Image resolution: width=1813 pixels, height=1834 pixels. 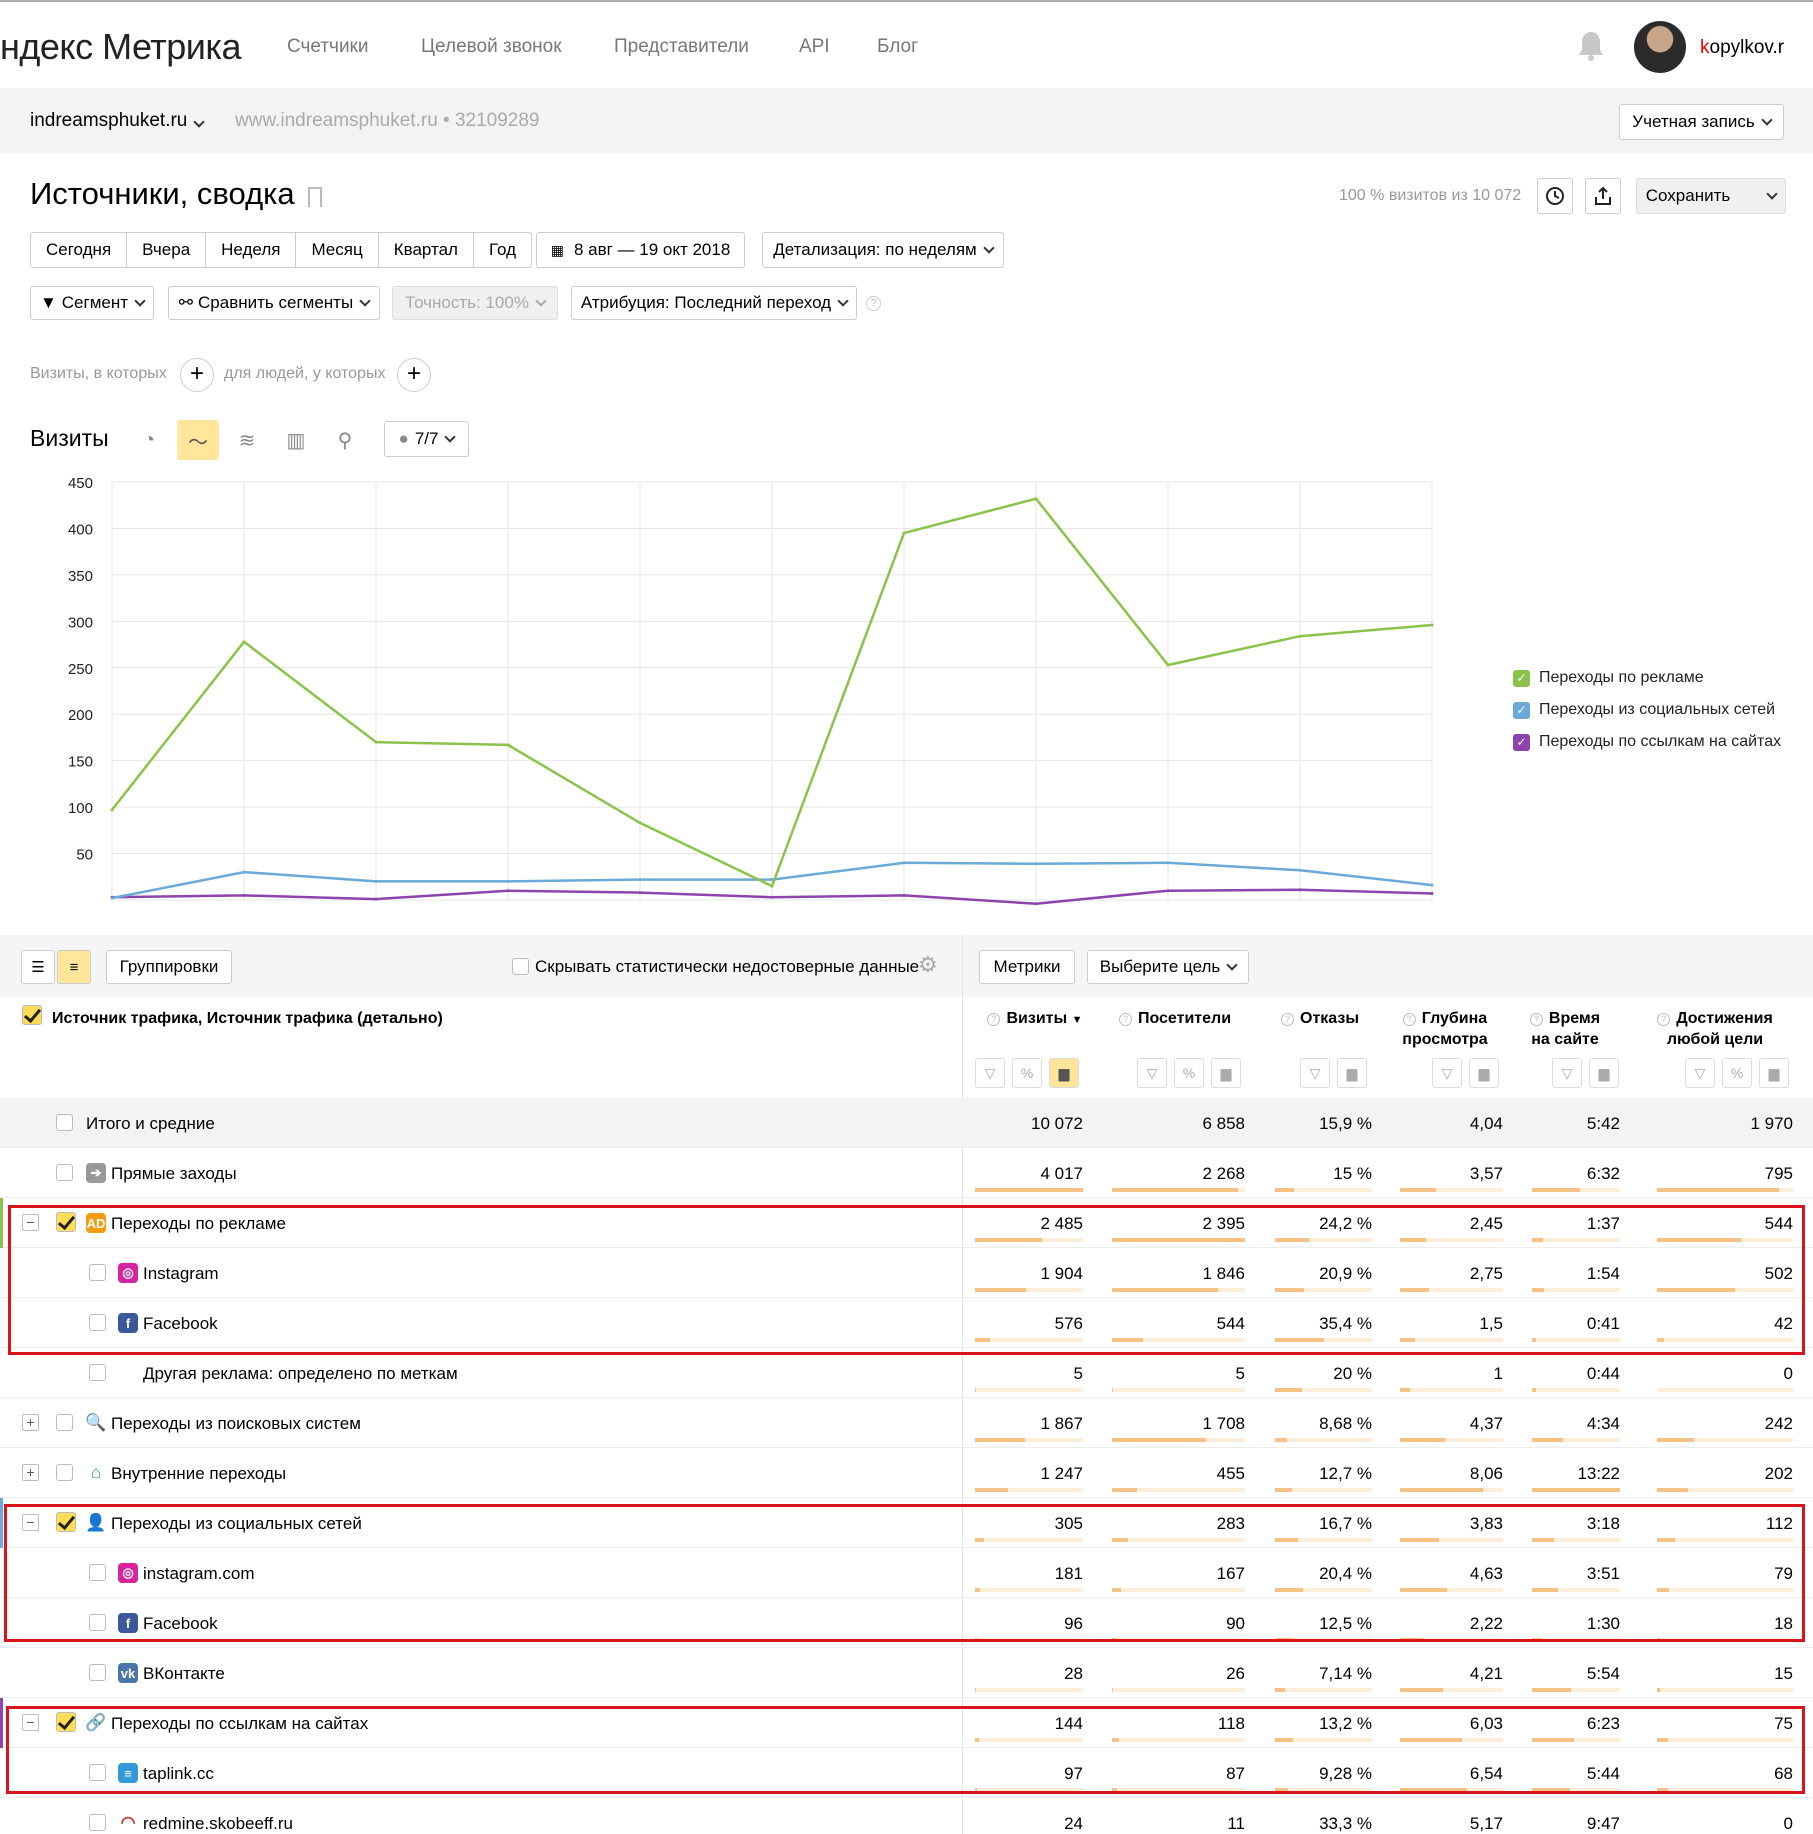 What do you see at coordinates (315, 197) in the screenshot?
I see `bookmark-icon` at bounding box center [315, 197].